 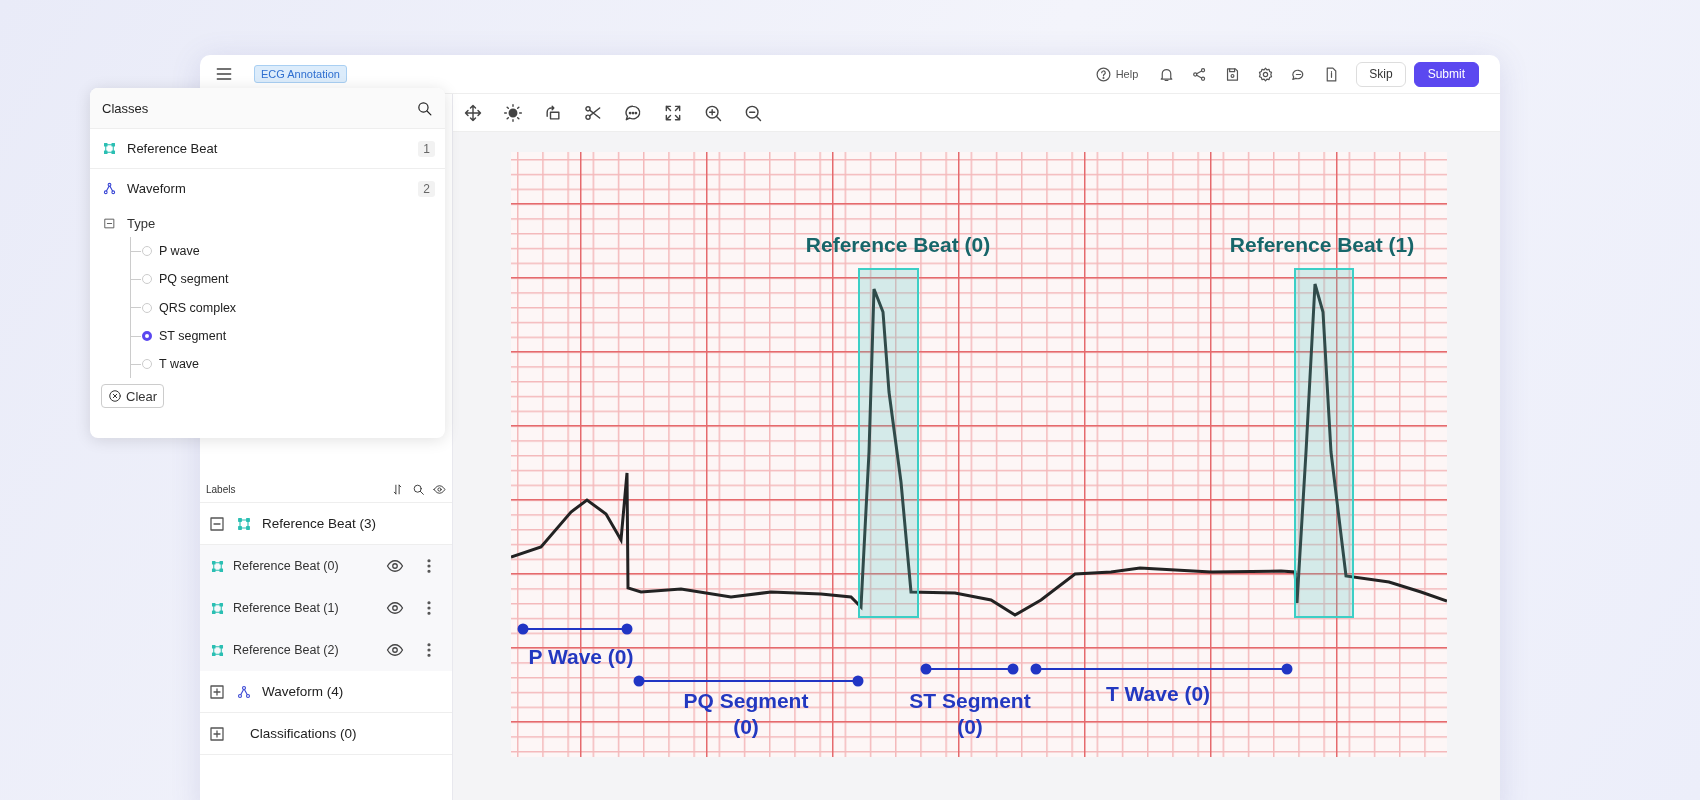 I want to click on option-label: P wave, so click(x=179, y=251).